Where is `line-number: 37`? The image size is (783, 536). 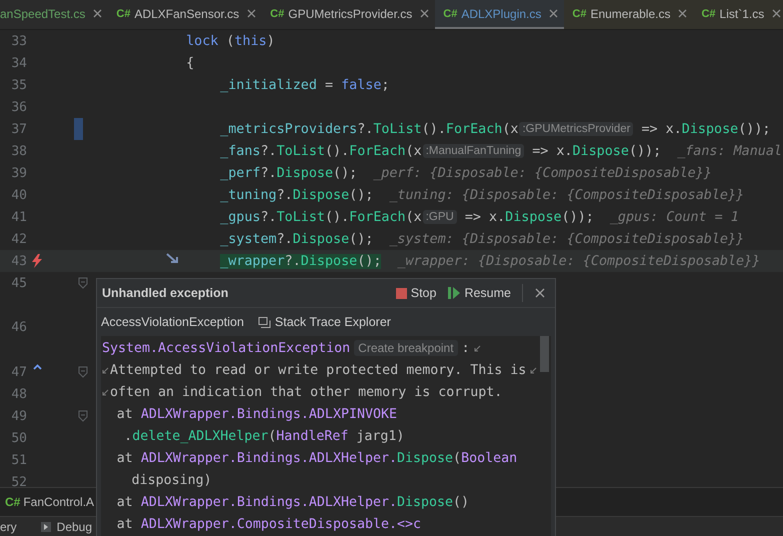
line-number: 37 is located at coordinates (18, 129).